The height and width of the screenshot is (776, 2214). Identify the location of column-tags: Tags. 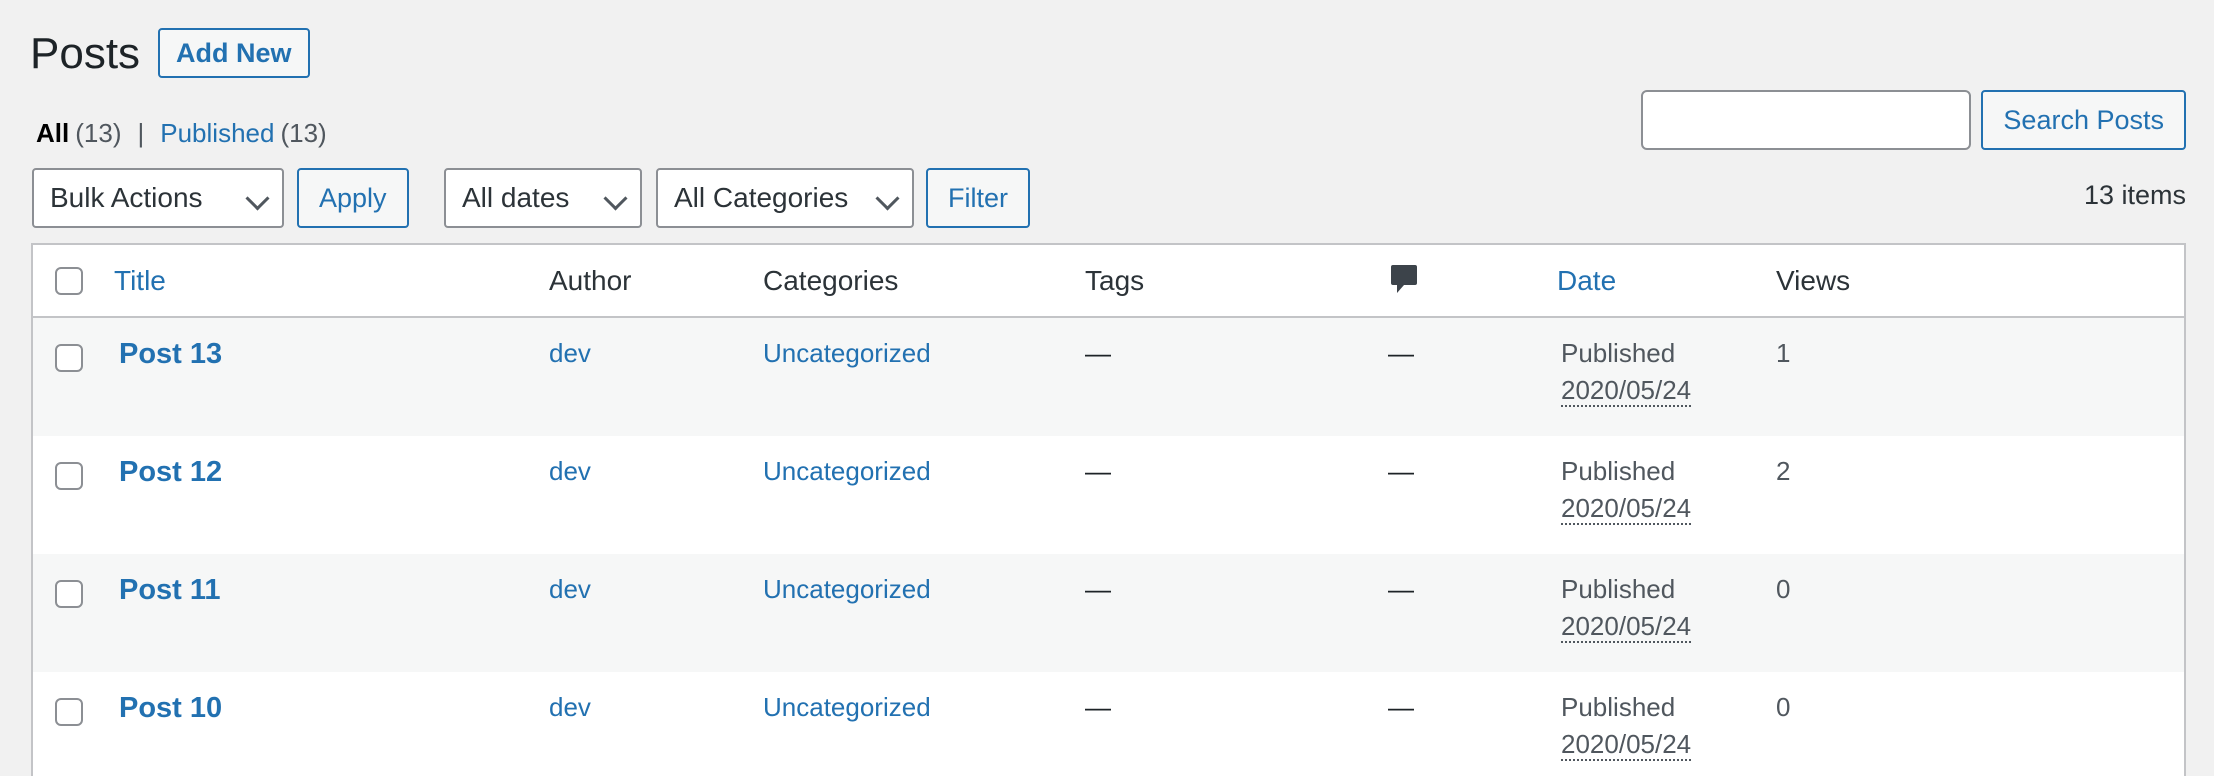
(1115, 280).